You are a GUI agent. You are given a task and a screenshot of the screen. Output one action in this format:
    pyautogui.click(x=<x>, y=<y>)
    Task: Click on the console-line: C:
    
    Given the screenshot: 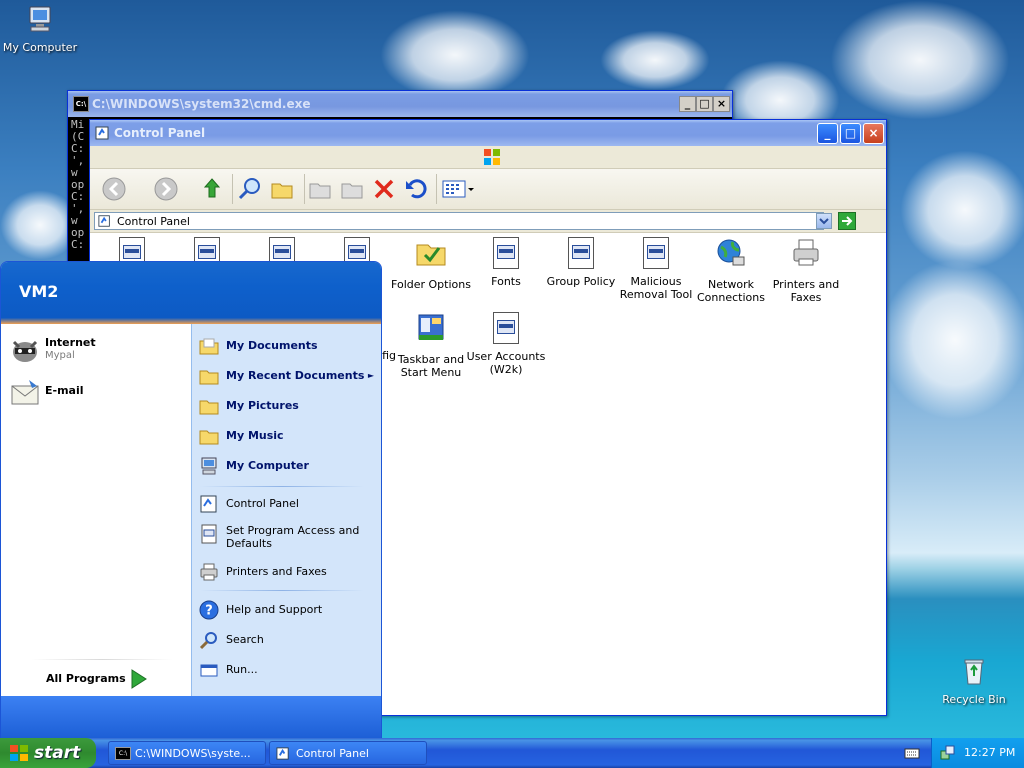 What is the action you would take?
    pyautogui.click(x=78, y=244)
    